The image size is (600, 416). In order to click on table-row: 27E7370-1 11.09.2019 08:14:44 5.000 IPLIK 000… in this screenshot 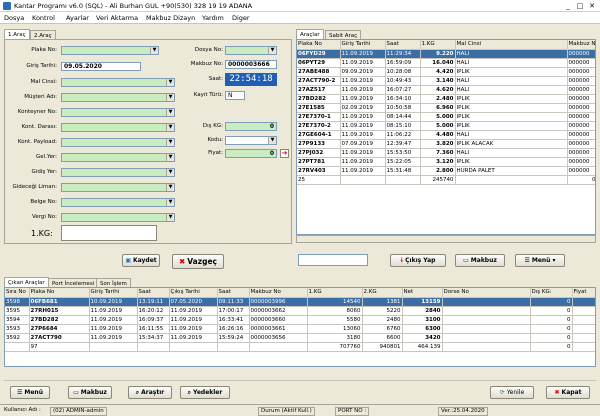, I will do `click(446, 117)`.